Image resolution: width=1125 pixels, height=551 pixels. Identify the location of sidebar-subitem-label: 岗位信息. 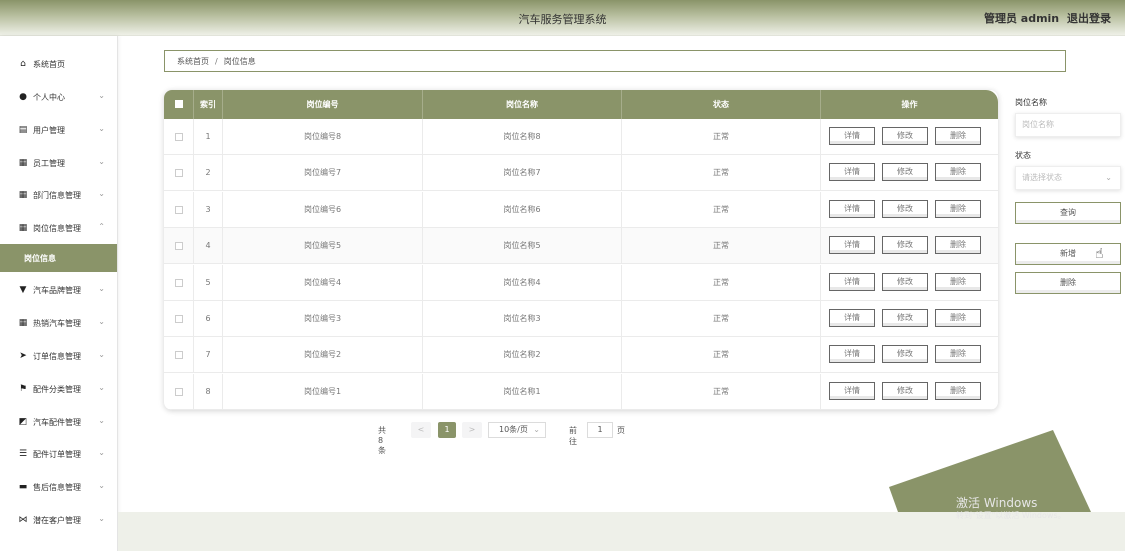
(40, 258).